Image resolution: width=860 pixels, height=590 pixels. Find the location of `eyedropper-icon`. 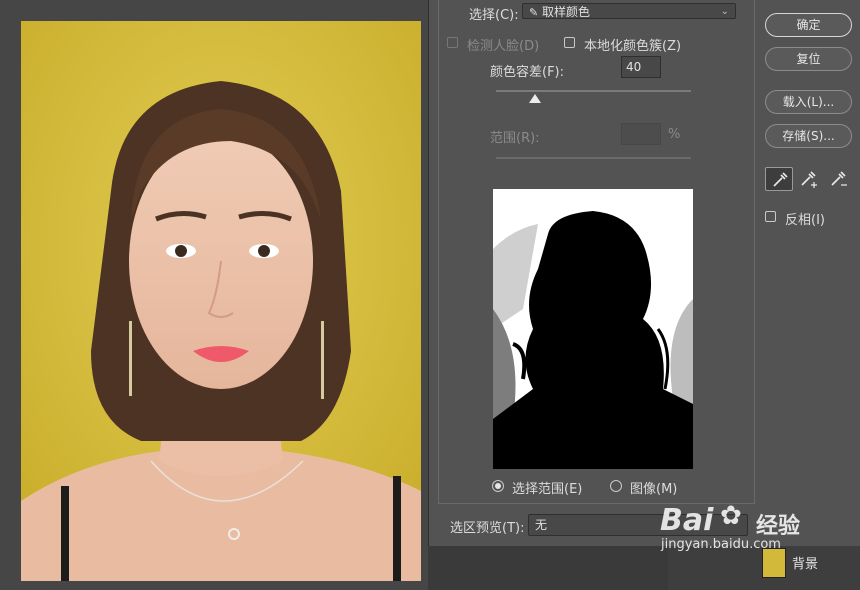

eyedropper-icon is located at coordinates (780, 179).